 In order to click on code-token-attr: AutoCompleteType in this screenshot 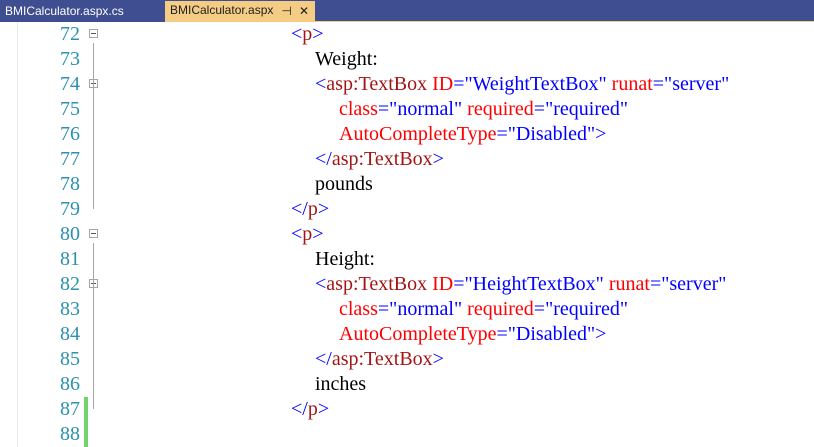, I will do `click(418, 334)`.